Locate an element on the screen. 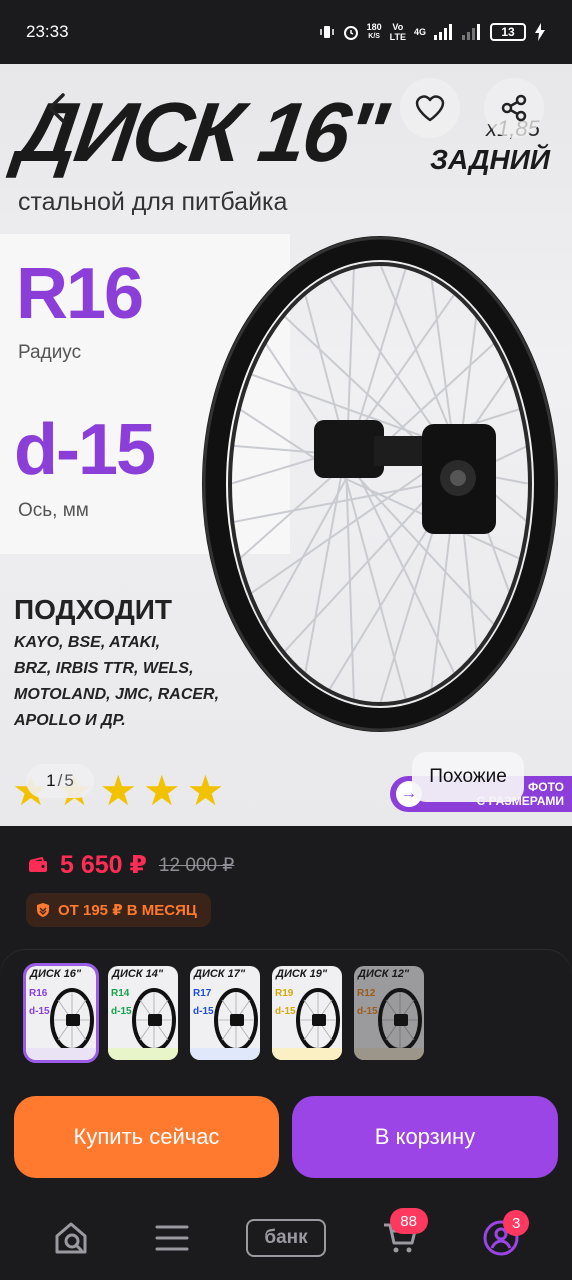 Image resolution: width=572 pixels, height=1280 pixels. thumbnail-title: ДИСК 17" is located at coordinates (220, 974).